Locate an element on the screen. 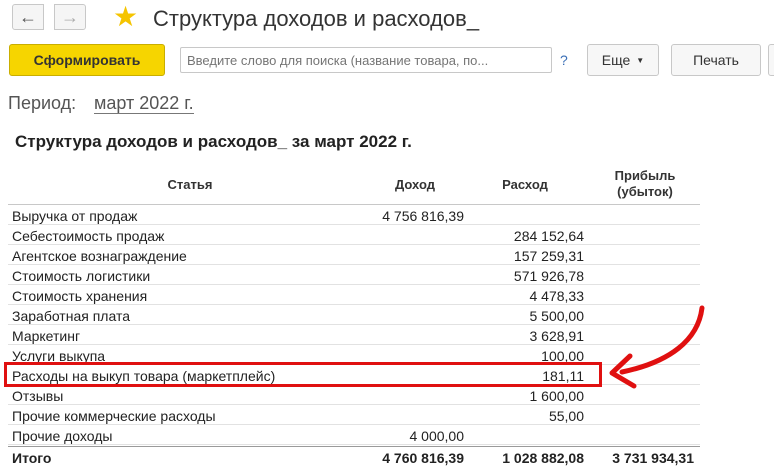 The width and height of the screenshot is (774, 471). back-button: ← is located at coordinates (28, 17).